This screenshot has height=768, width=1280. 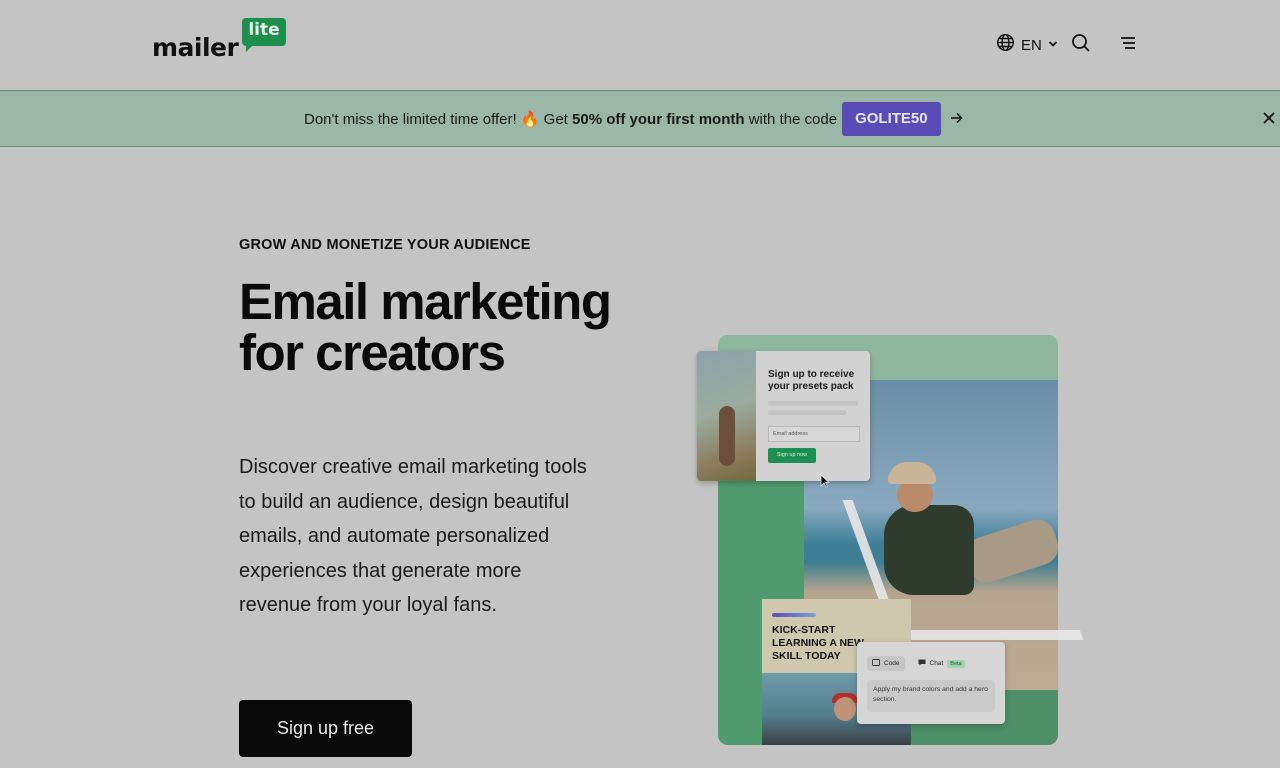 What do you see at coordinates (794, 615) in the screenshot?
I see `accent-bar` at bounding box center [794, 615].